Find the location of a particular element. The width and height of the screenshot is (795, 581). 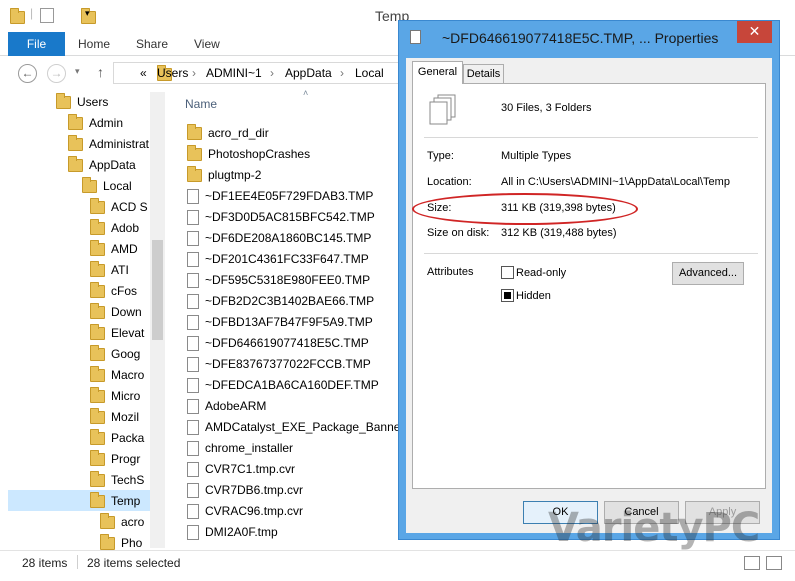

tab-details: Details is located at coordinates (483, 73).